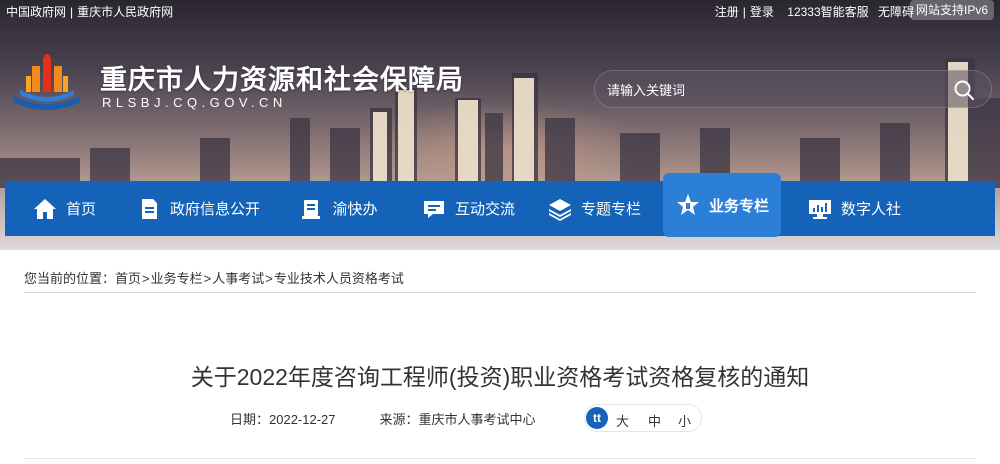  I want to click on top-links-left: 中国政府网 | 重庆市人民政府网, so click(89, 11).